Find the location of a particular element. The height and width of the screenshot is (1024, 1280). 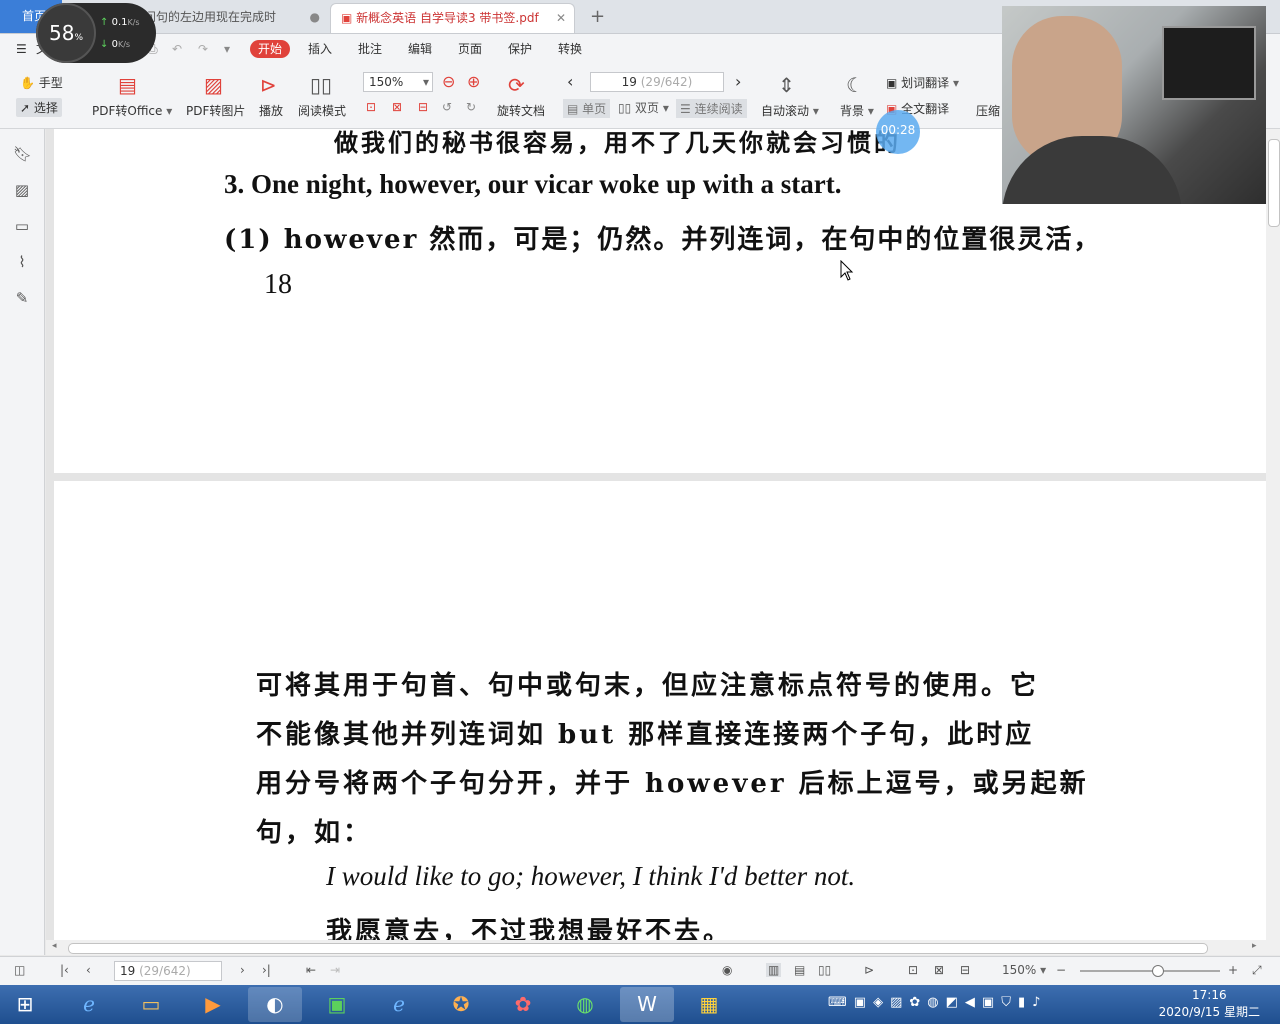

status-zoom-value: 150% is located at coordinates (1019, 970).